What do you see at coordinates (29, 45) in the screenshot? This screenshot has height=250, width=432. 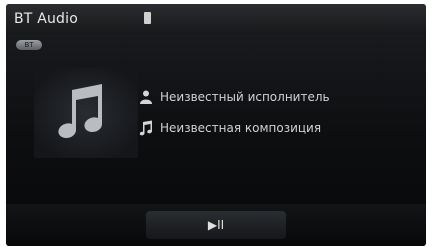 I see `bluetooth-badge: BT` at bounding box center [29, 45].